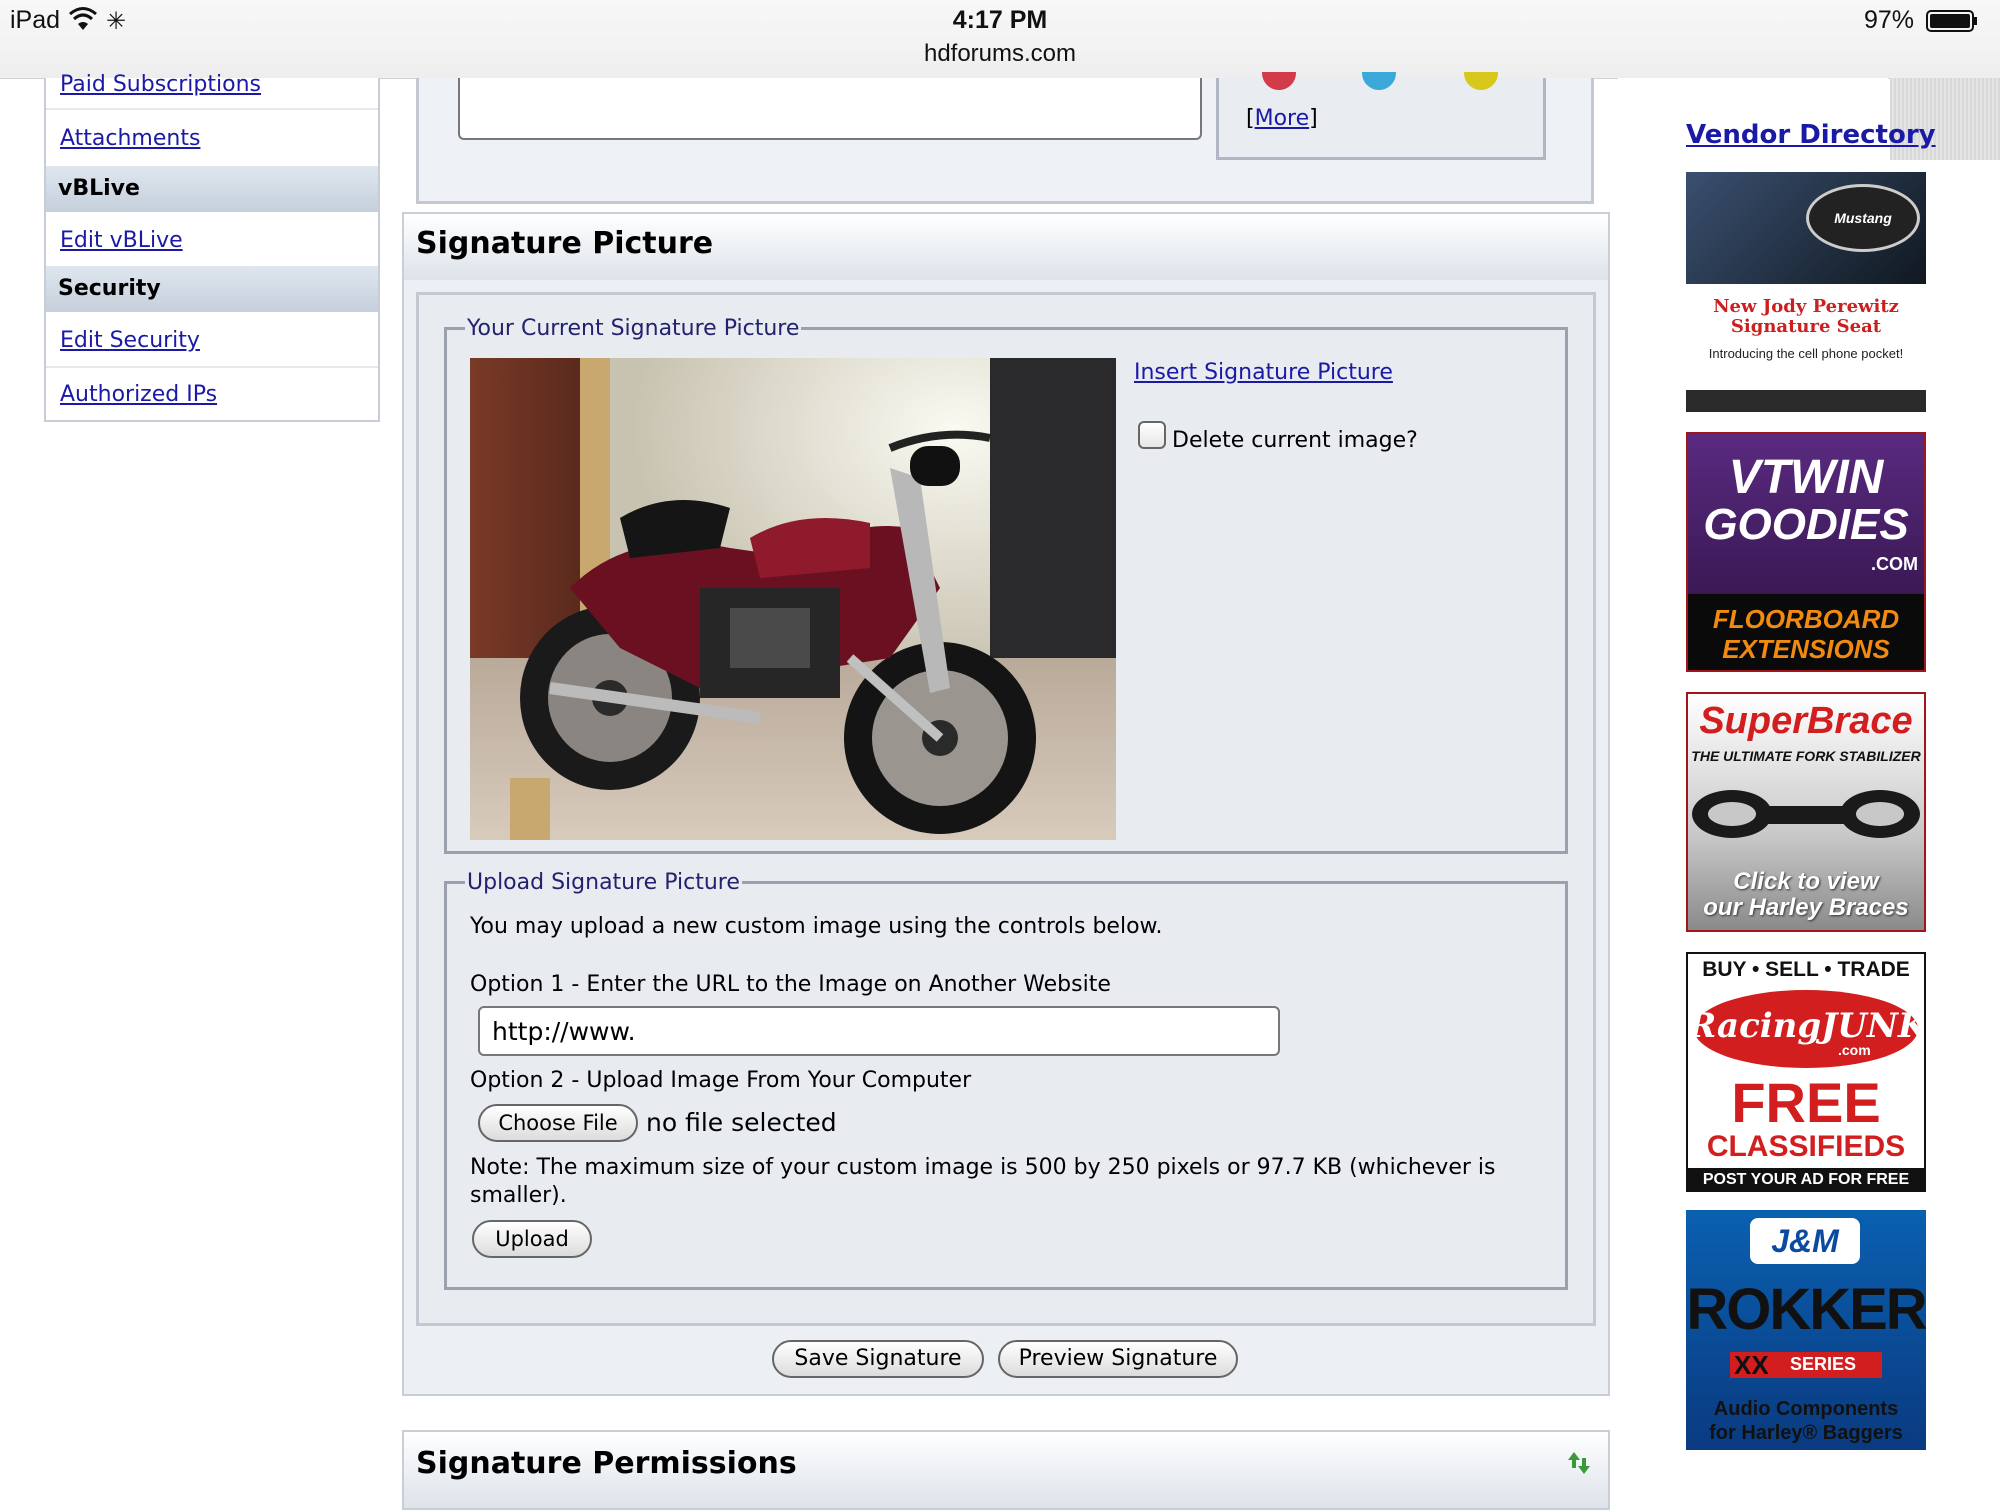  I want to click on insert-signature-picture-link: Insert Signature Picture, so click(1263, 372).